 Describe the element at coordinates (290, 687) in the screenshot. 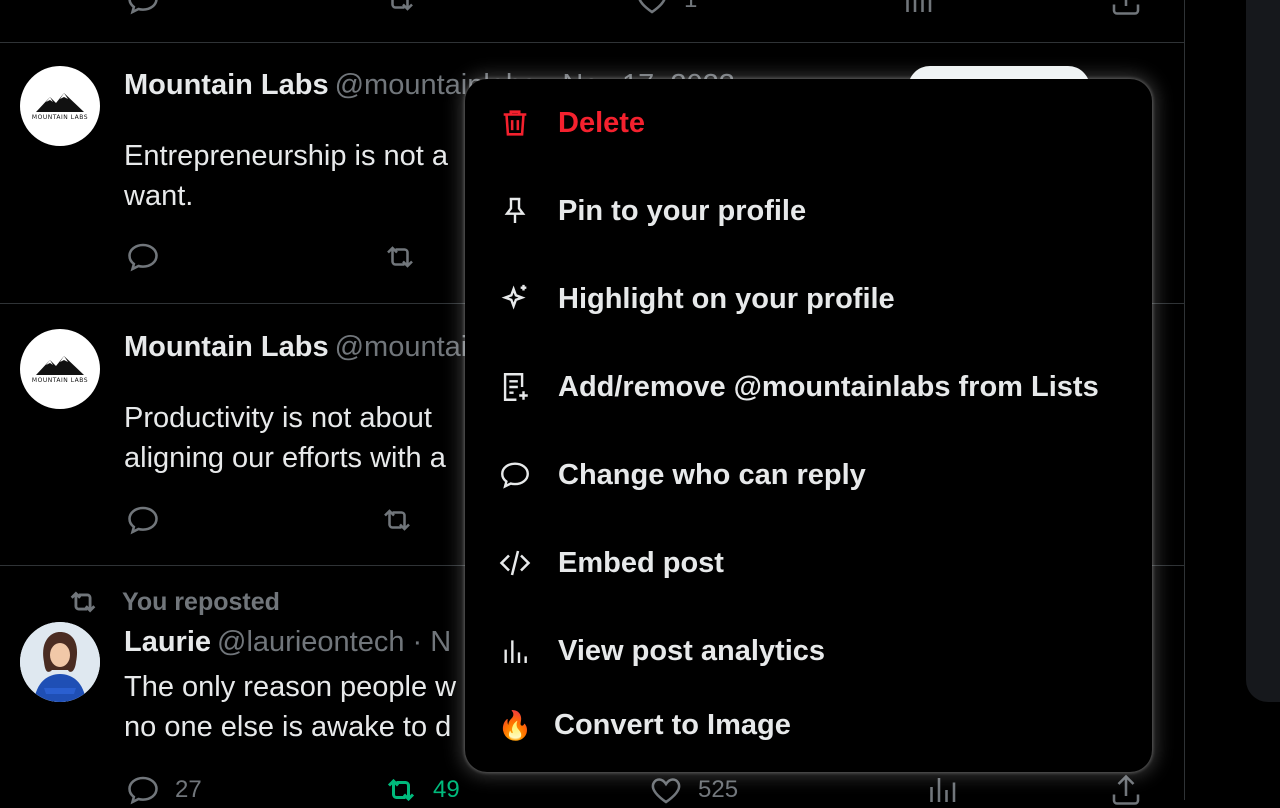

I see `post-text-line: The only reason people w` at that location.